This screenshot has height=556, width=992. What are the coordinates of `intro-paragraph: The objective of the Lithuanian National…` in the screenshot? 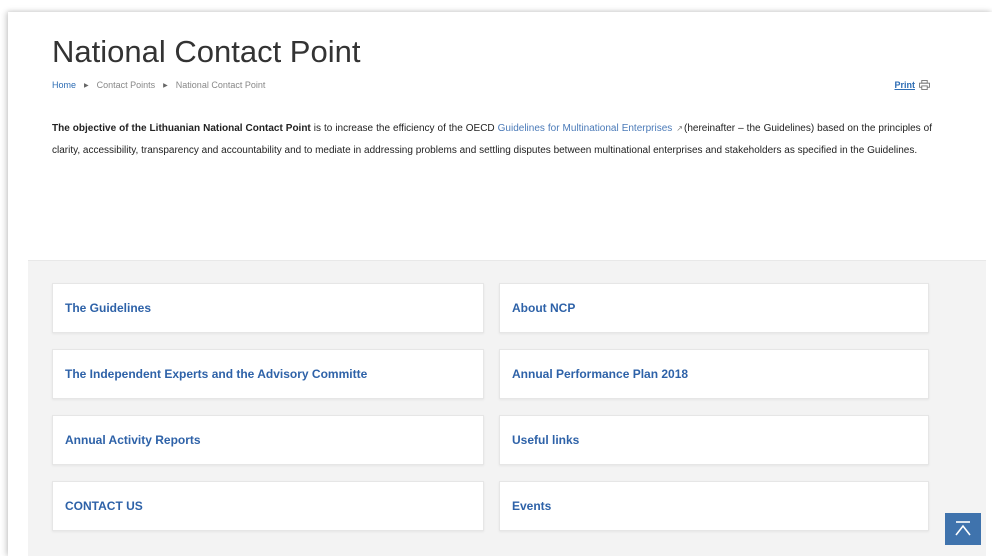 It's located at (492, 140).